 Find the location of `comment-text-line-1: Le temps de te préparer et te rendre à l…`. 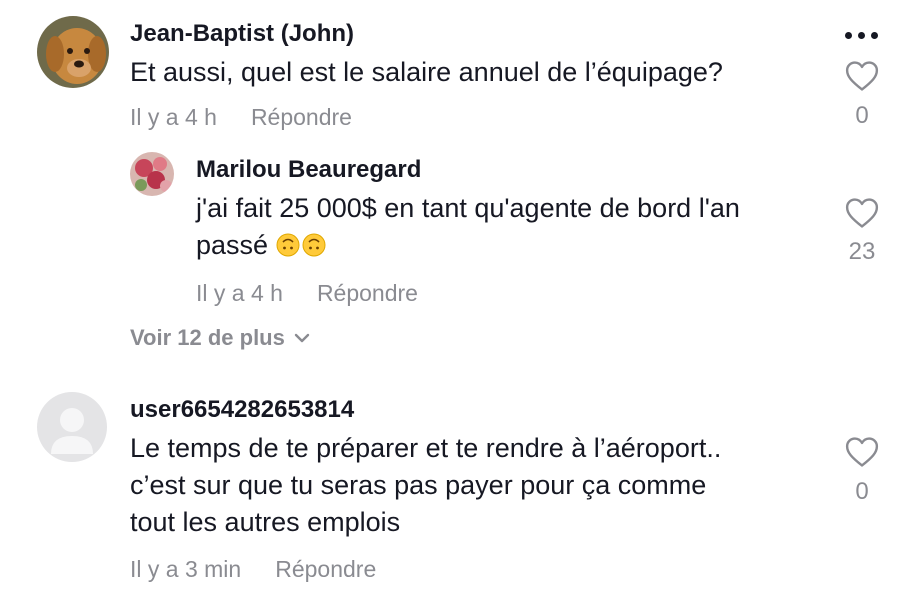

comment-text-line-1: Le temps de te préparer et te rendre à l… is located at coordinates (426, 448).